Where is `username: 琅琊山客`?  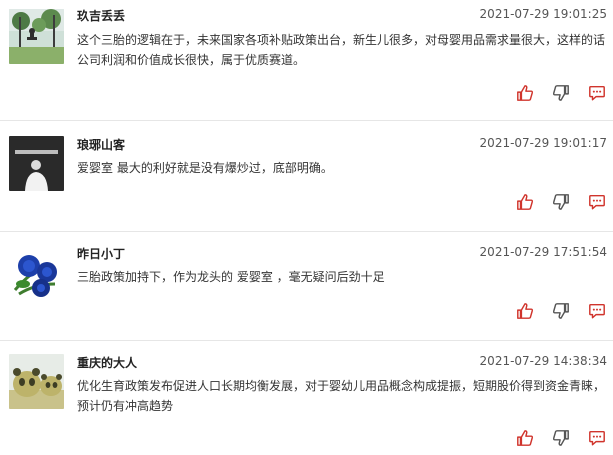
username: 琅琊山客 is located at coordinates (101, 144).